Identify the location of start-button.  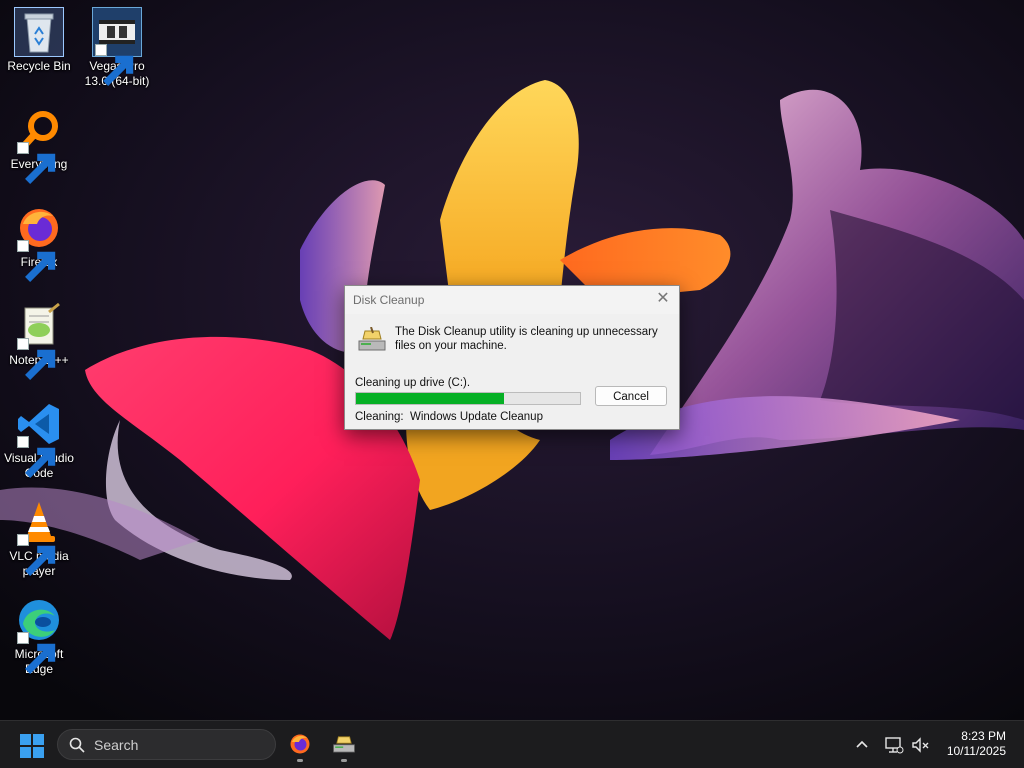
(32, 746).